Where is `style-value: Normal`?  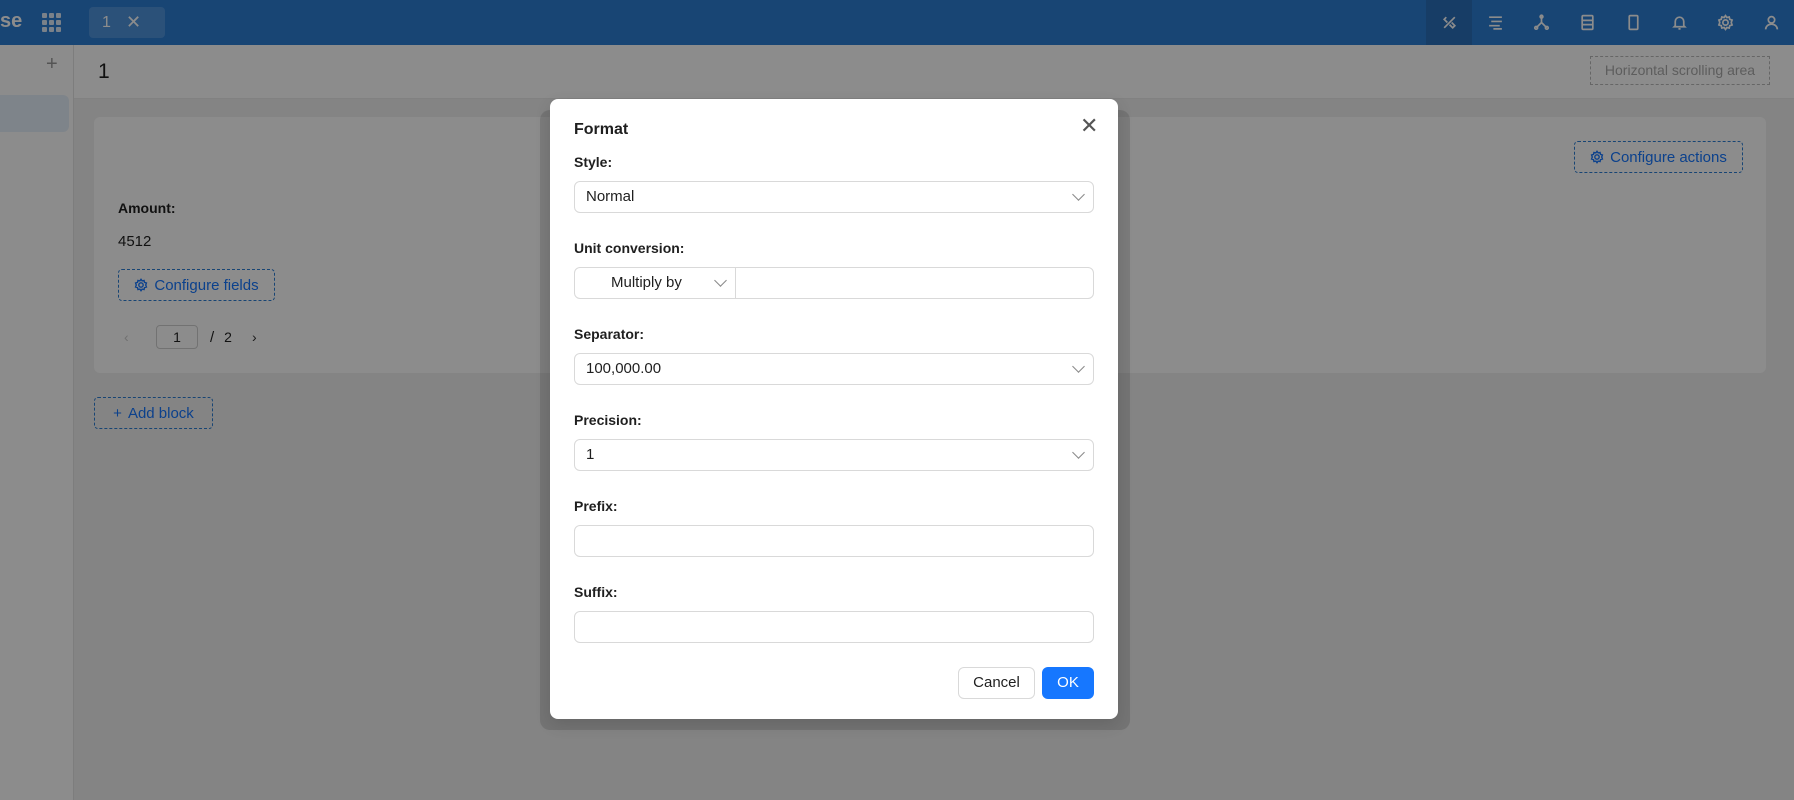
style-value: Normal is located at coordinates (610, 196).